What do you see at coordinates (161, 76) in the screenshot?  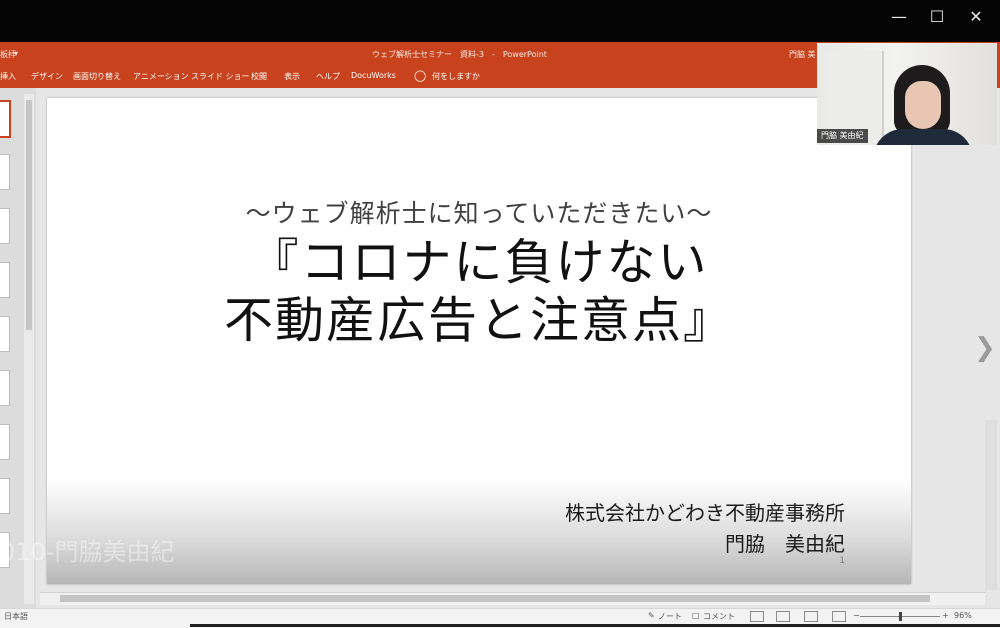 I see `tab-animations: アニメーション` at bounding box center [161, 76].